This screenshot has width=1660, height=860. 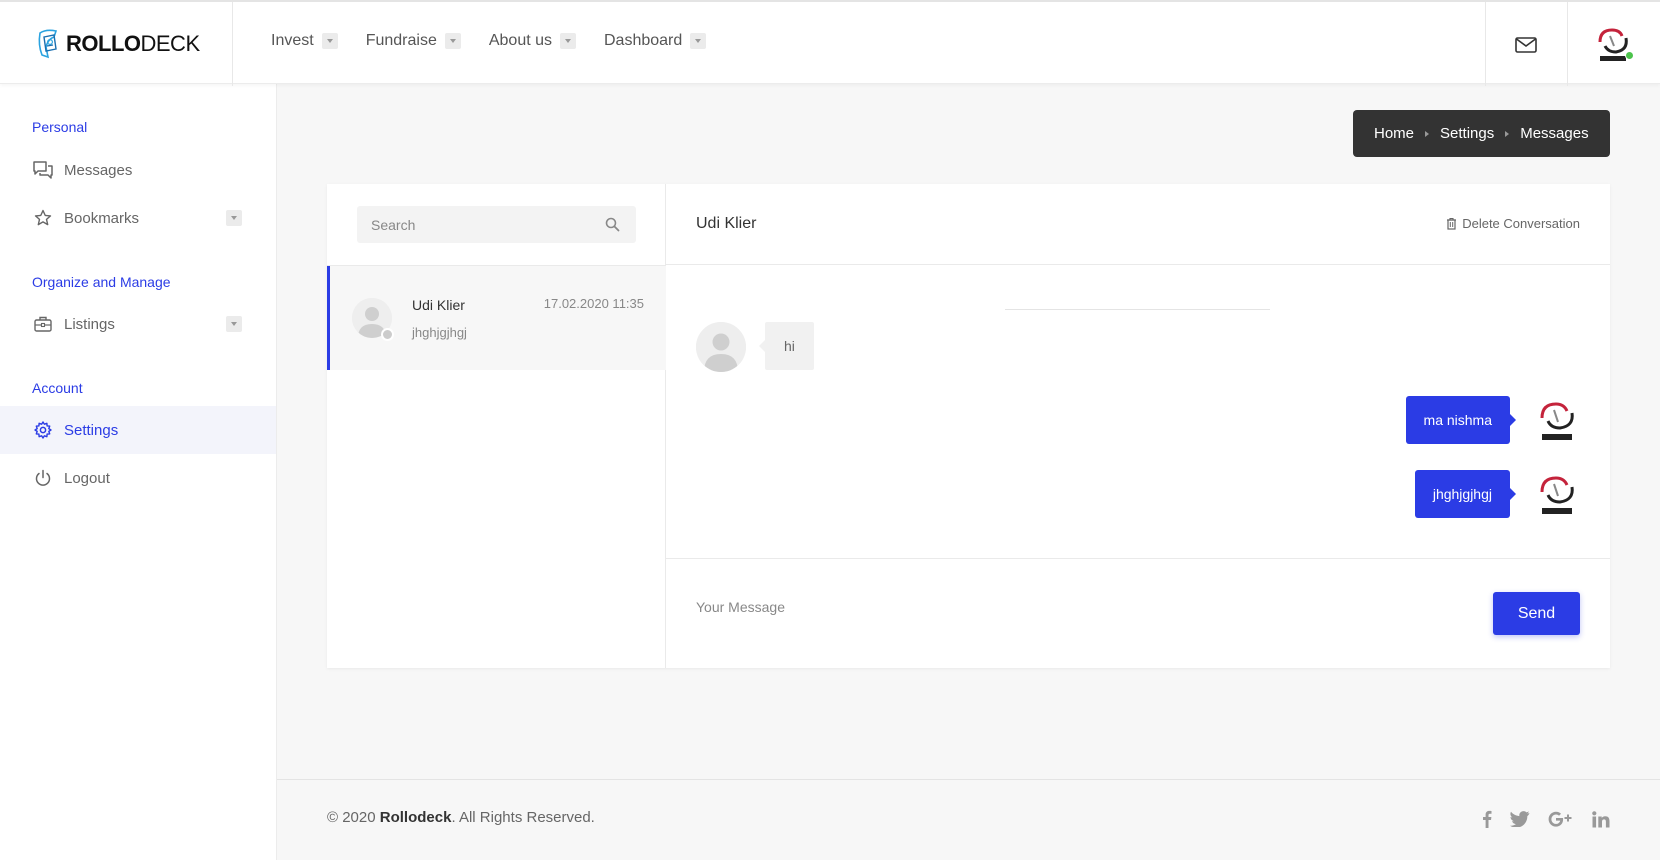 I want to click on logo: ROLLODECK, so click(x=117, y=44).